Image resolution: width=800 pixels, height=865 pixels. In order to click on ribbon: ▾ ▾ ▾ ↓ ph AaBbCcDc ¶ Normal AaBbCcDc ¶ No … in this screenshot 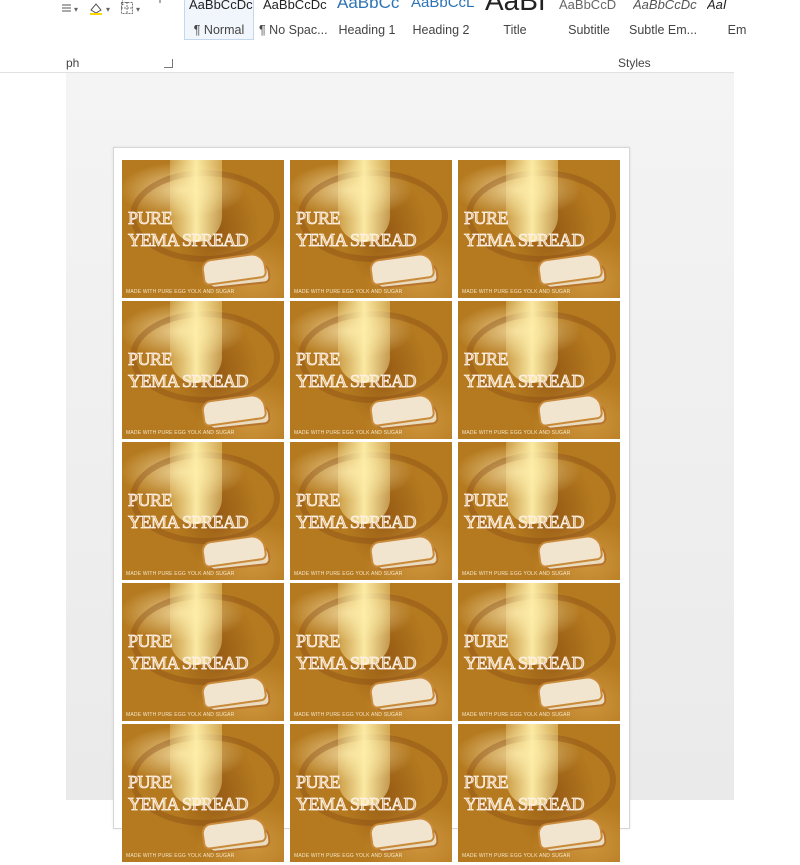, I will do `click(373, 36)`.